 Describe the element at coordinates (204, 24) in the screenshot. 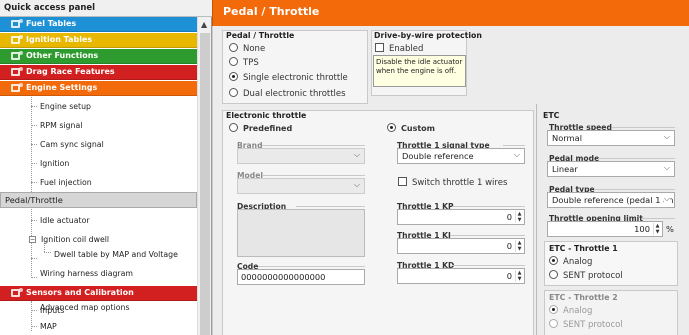

I see `scroll-up-icon: ▲` at that location.